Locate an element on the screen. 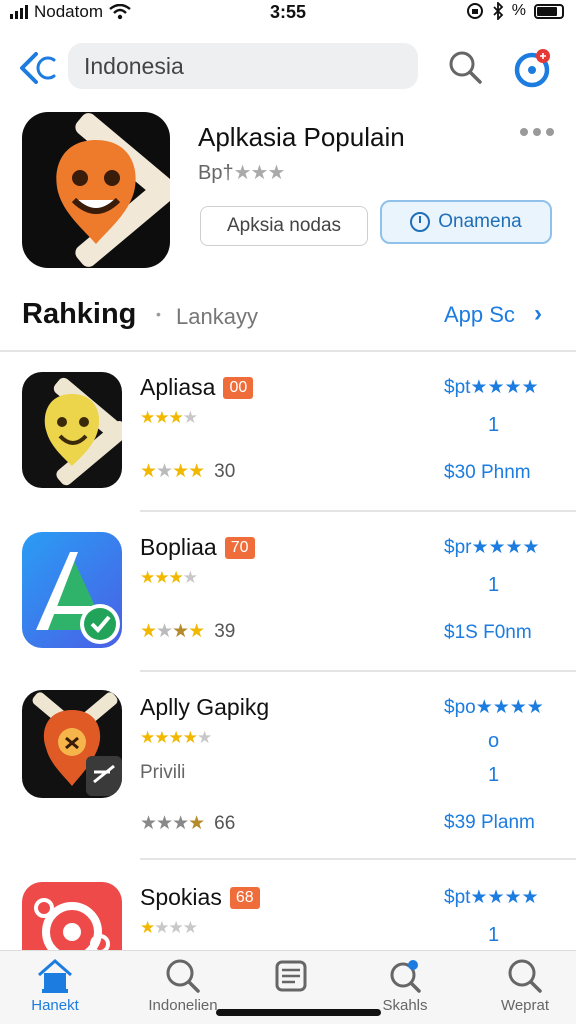  tab-search: Indonelien is located at coordinates (183, 985).